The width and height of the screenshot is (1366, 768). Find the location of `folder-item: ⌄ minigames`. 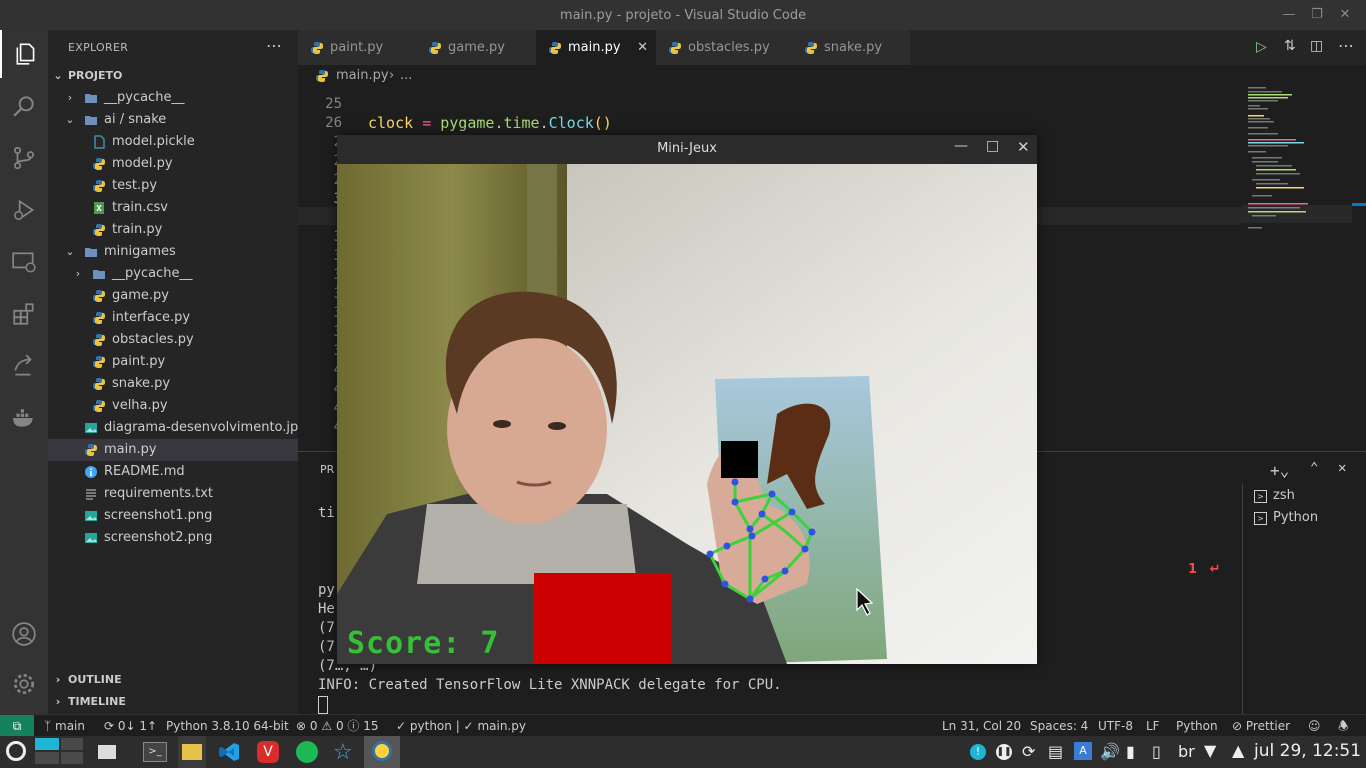

folder-item: ⌄ minigames is located at coordinates (173, 252).